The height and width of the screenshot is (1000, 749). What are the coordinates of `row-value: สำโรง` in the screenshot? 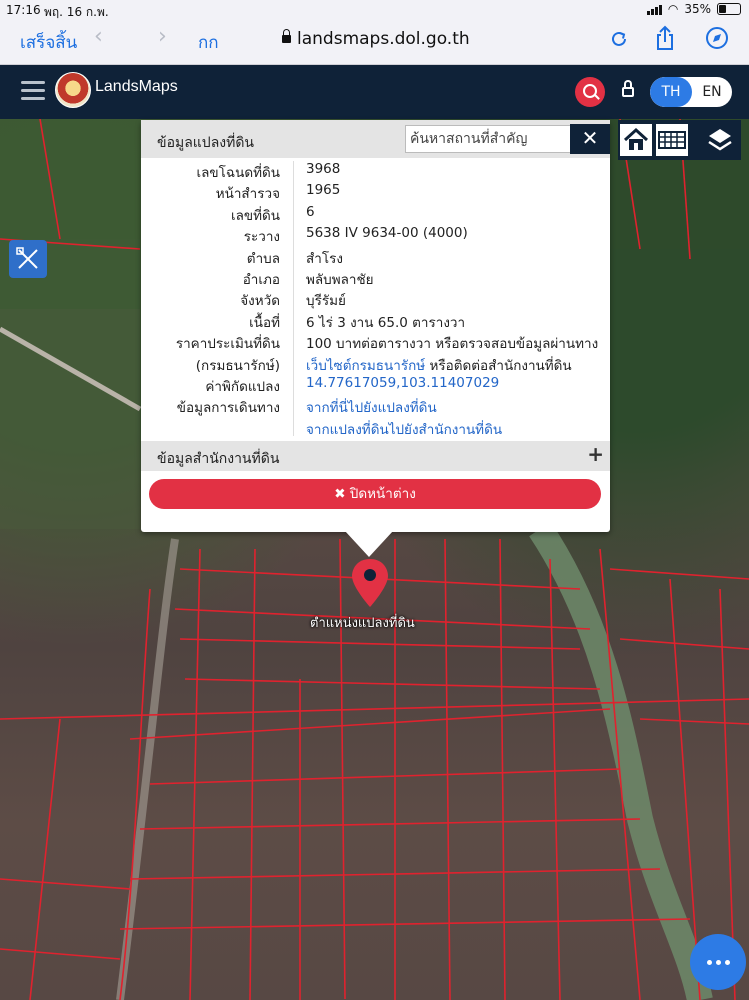 It's located at (324, 258).